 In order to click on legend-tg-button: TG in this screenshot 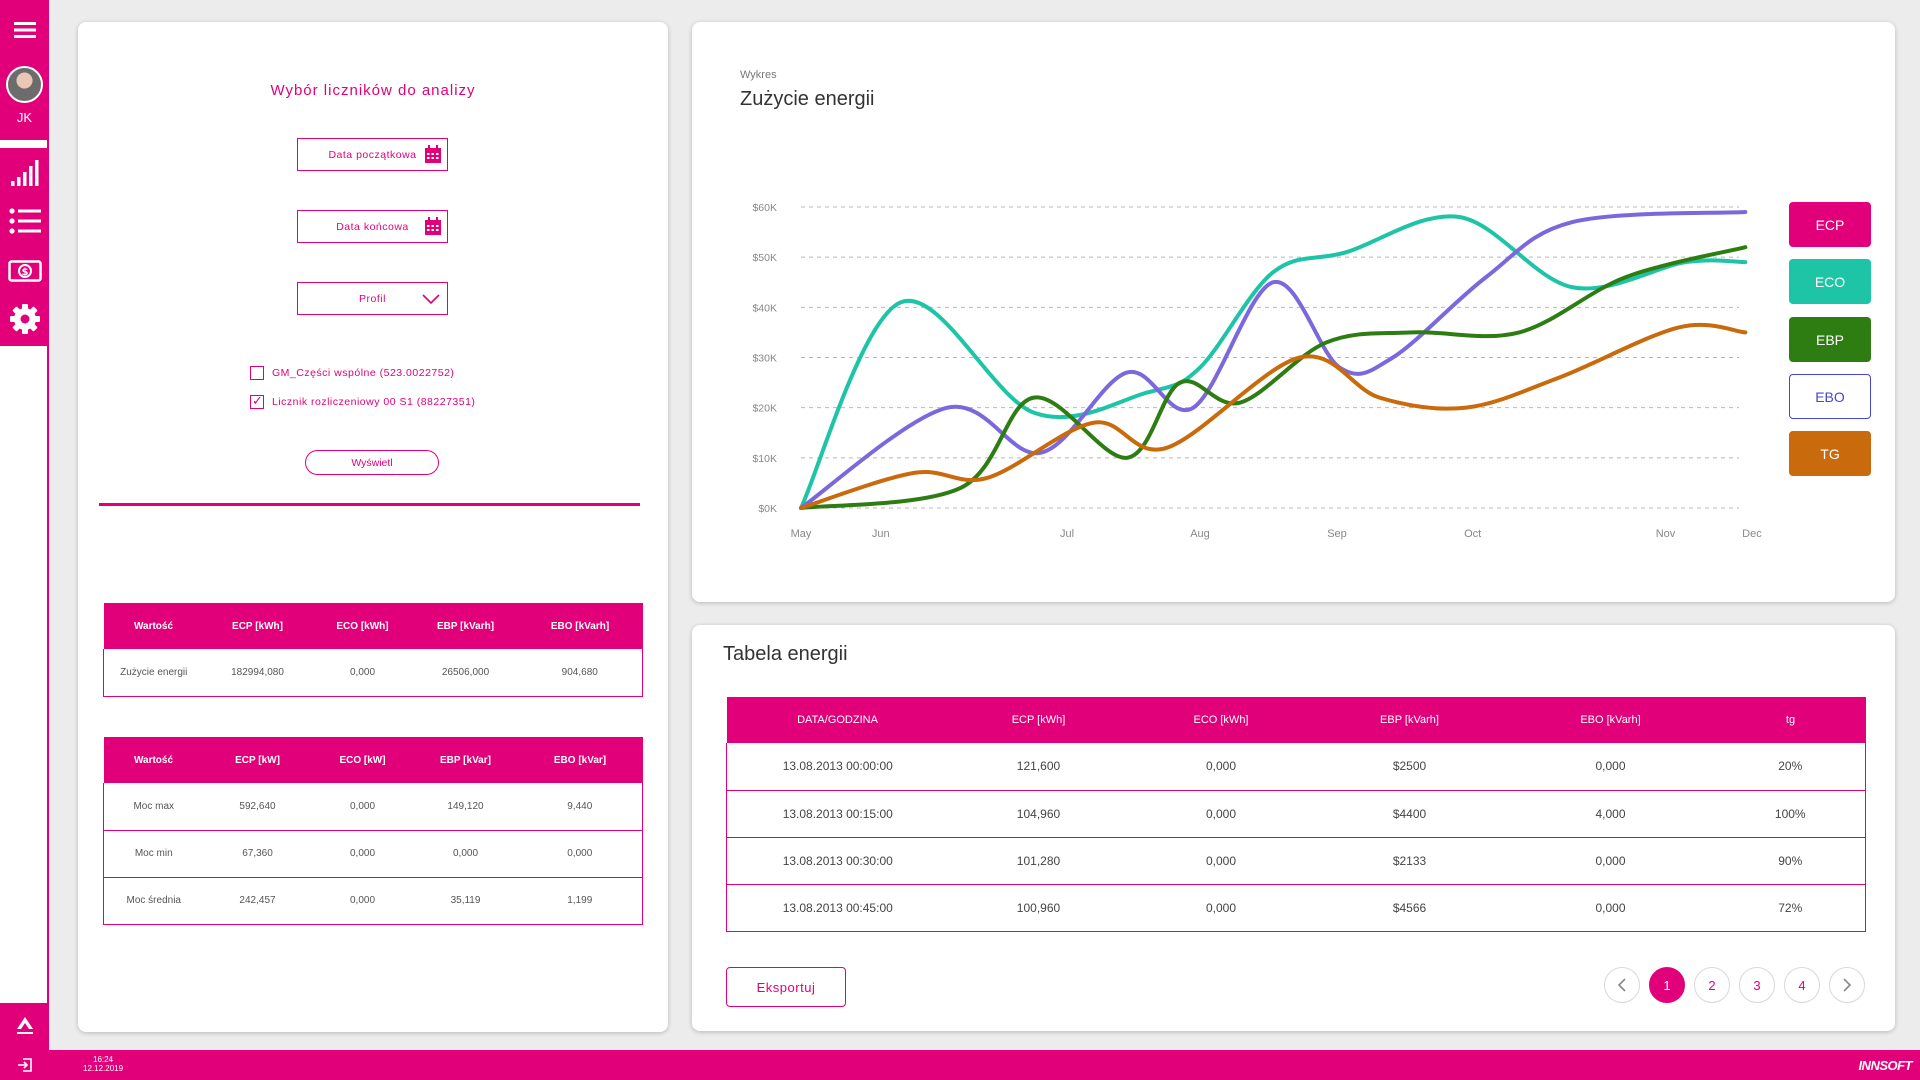, I will do `click(1830, 453)`.